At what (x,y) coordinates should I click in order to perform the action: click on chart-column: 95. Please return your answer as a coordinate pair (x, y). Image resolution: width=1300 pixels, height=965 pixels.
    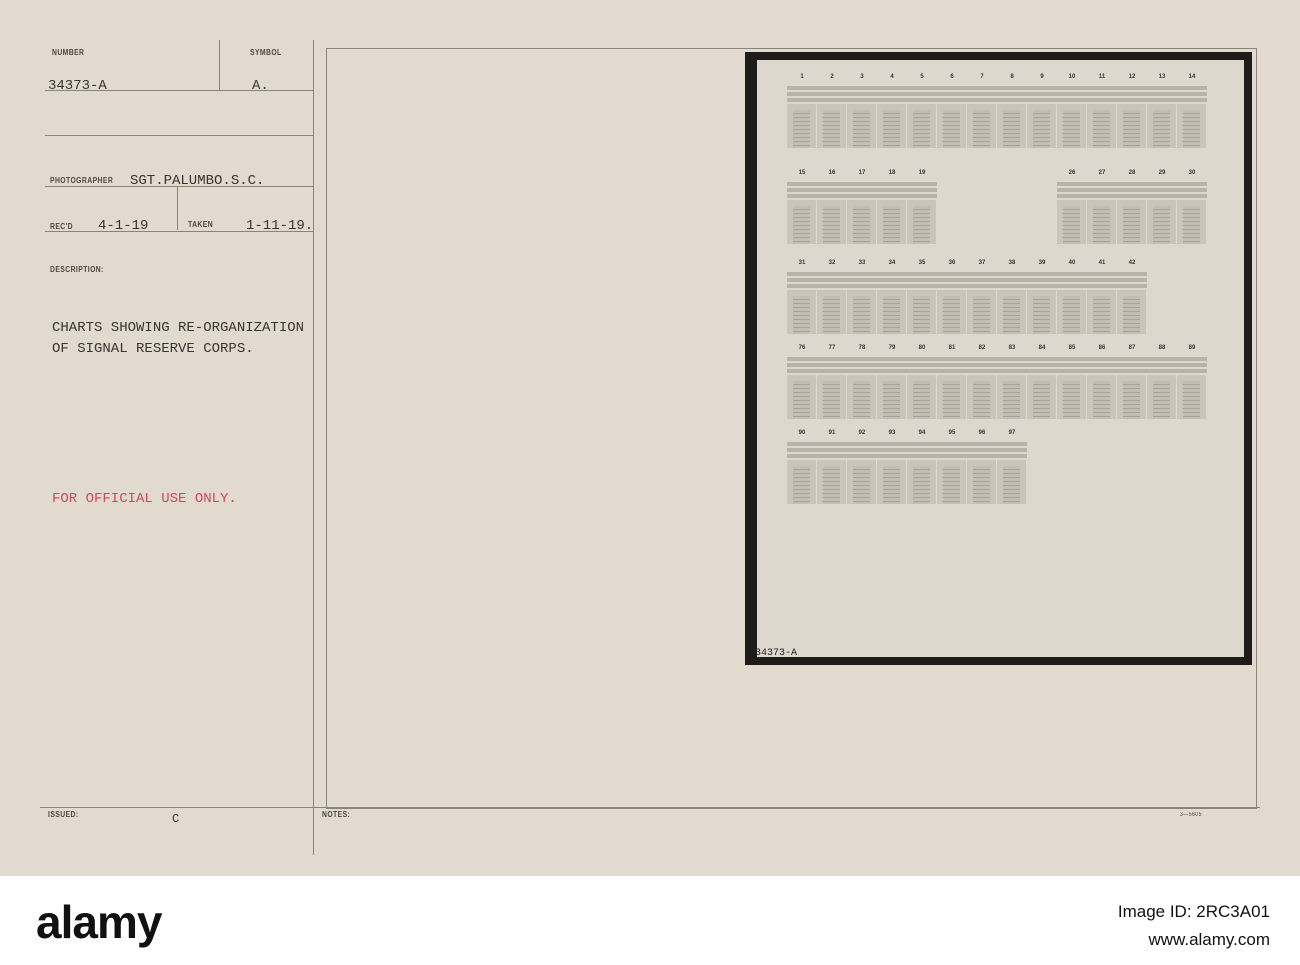
    Looking at the image, I should click on (952, 467).